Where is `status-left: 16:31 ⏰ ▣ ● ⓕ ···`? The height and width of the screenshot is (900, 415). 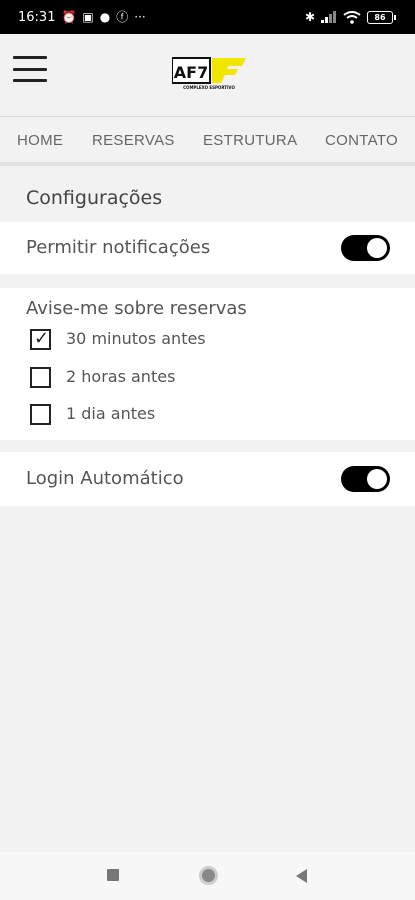 status-left: 16:31 ⏰ ▣ ● ⓕ ··· is located at coordinates (82, 17).